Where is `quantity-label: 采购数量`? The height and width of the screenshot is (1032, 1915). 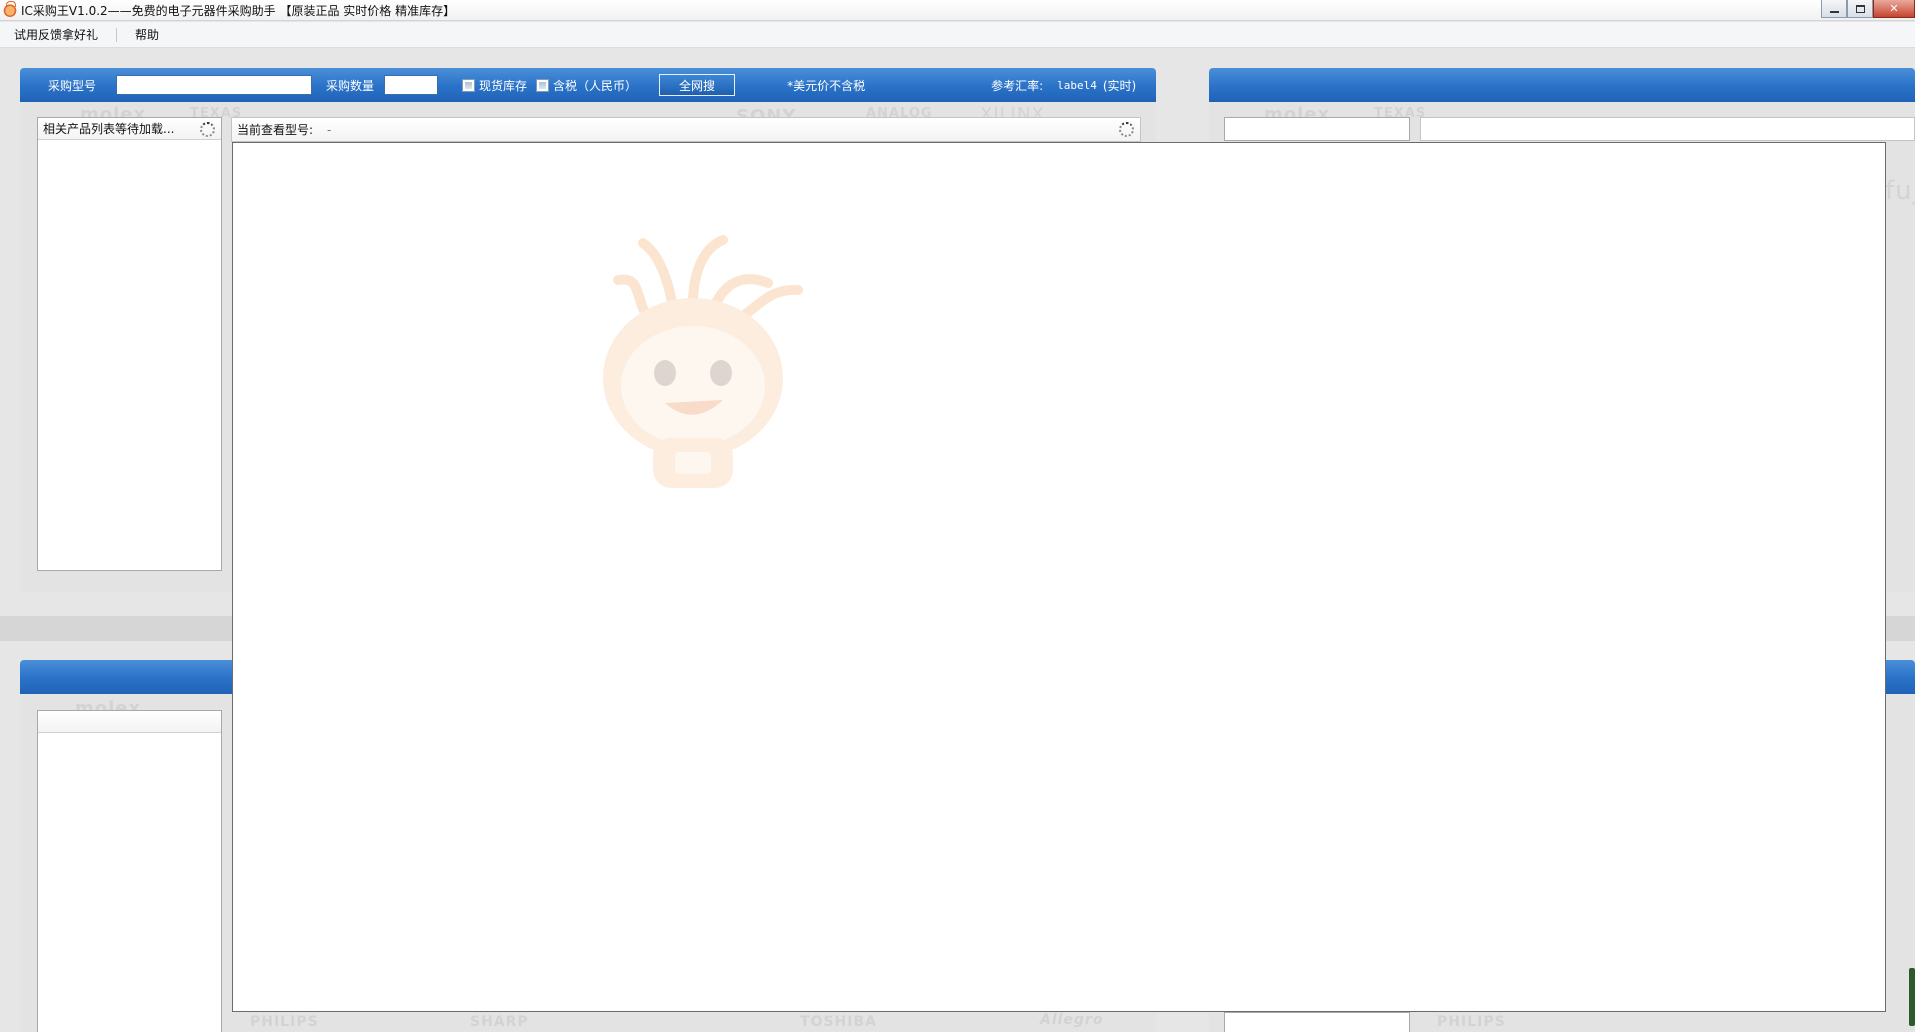
quantity-label: 采购数量 is located at coordinates (350, 85).